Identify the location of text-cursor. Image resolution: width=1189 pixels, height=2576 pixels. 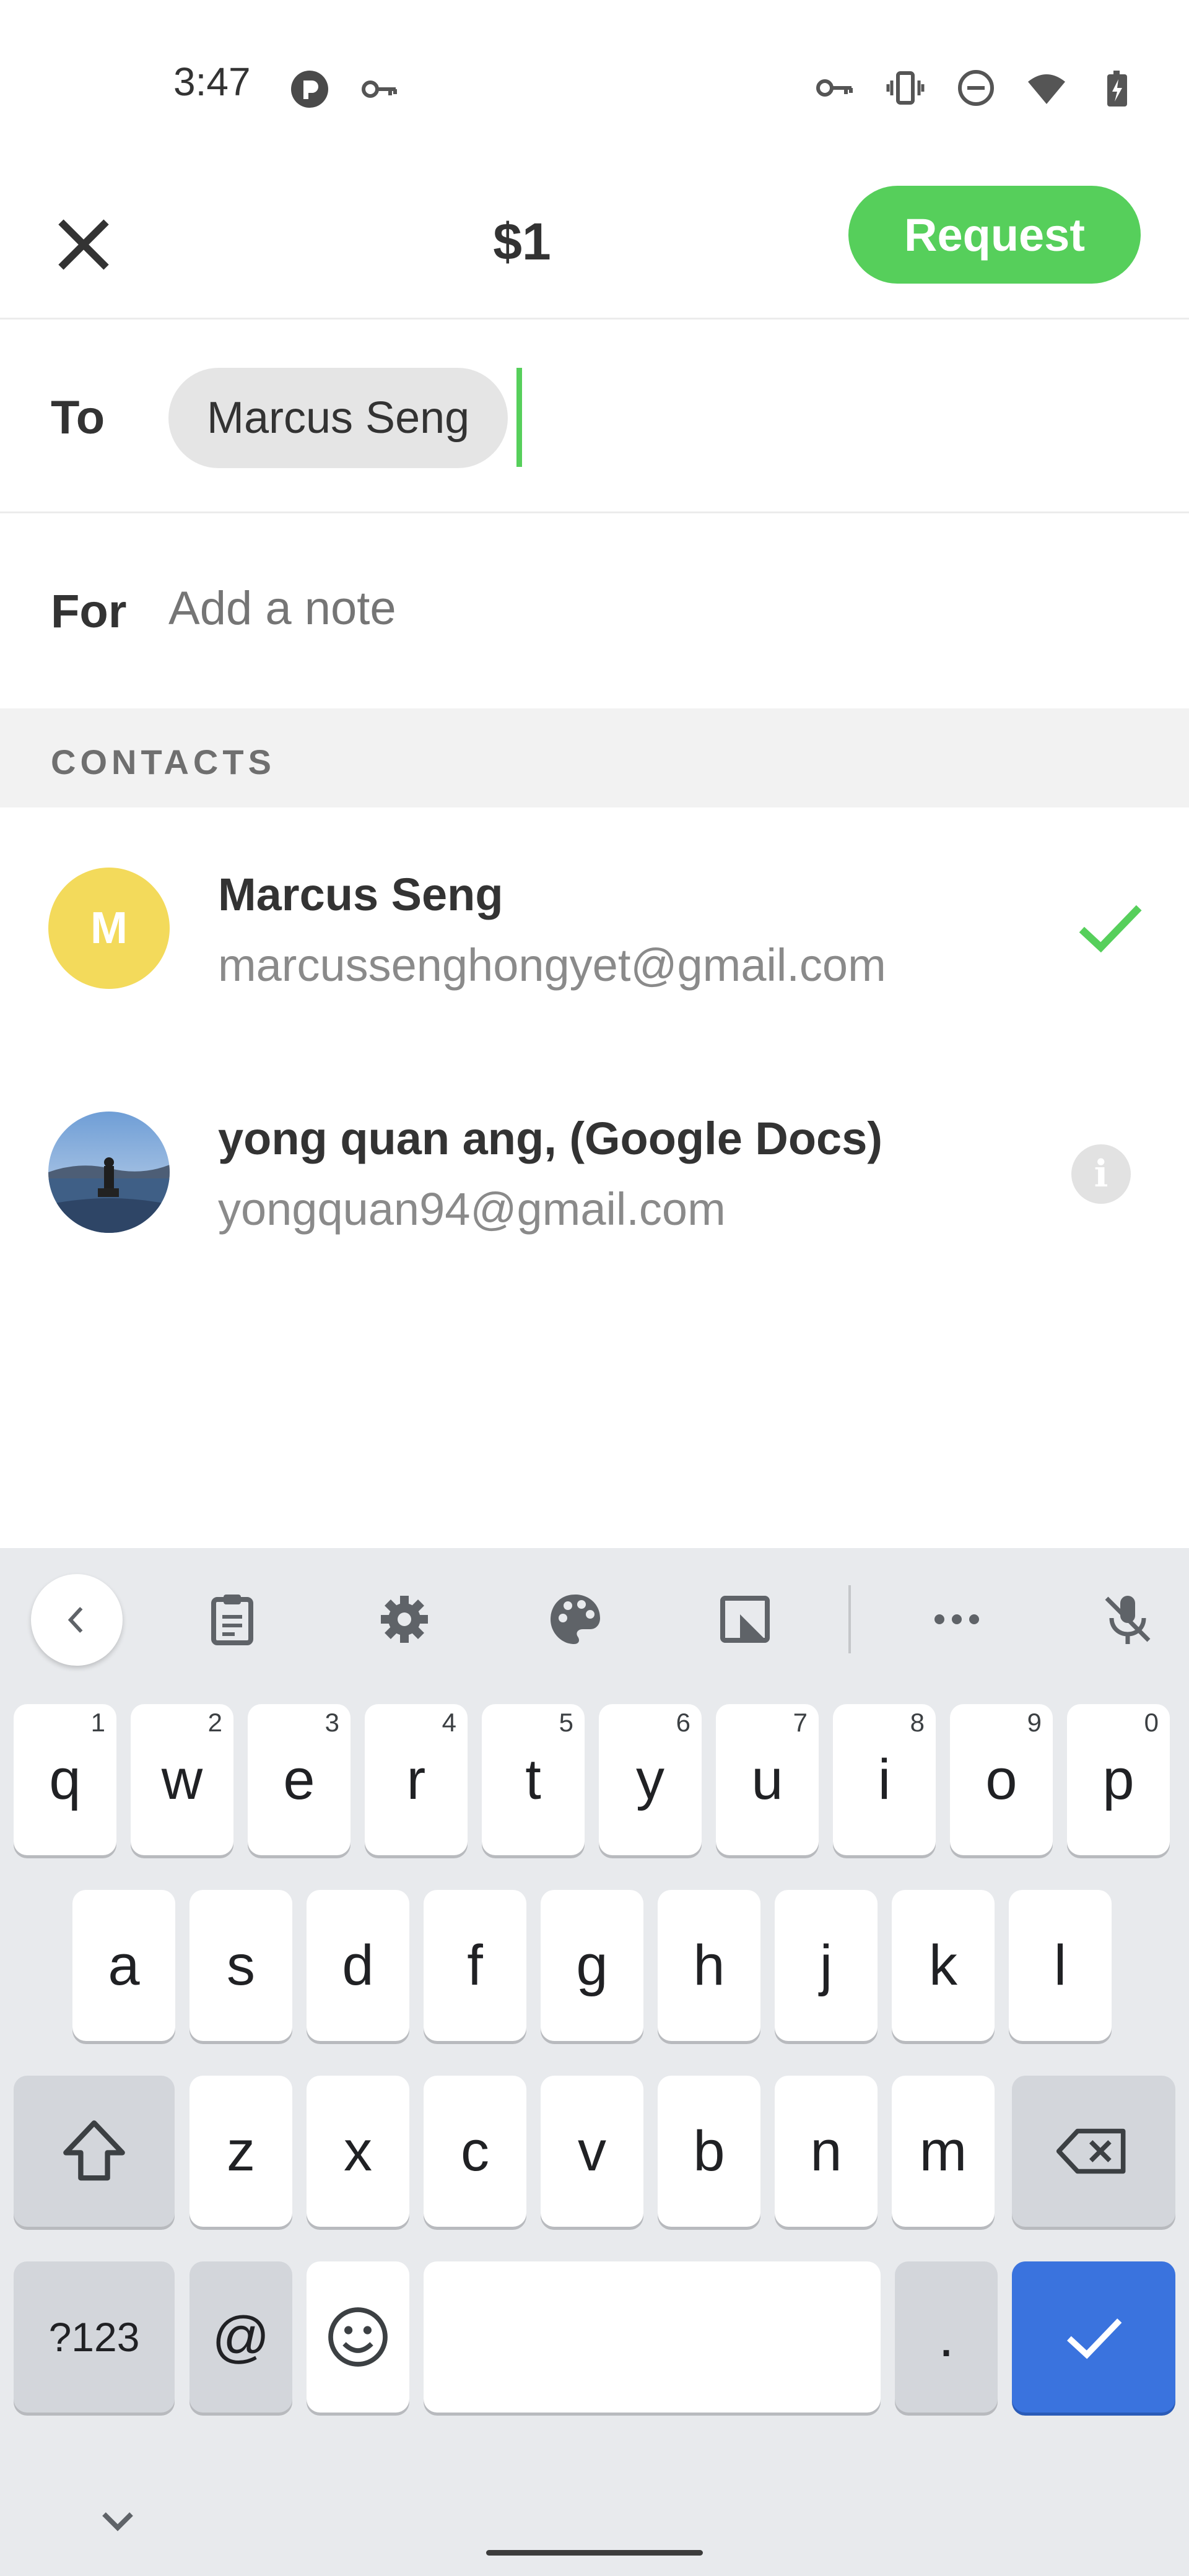
(519, 417).